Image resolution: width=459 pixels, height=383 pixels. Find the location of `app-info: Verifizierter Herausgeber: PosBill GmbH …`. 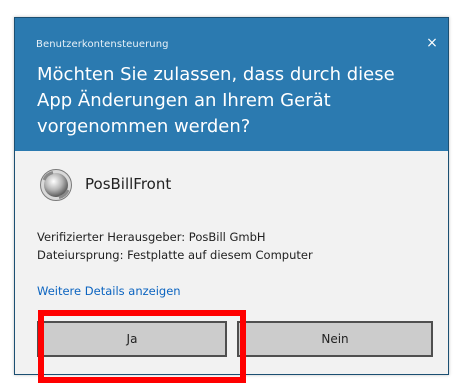

app-info: Verifizierter Herausgeber: PosBill GmbH … is located at coordinates (175, 246).